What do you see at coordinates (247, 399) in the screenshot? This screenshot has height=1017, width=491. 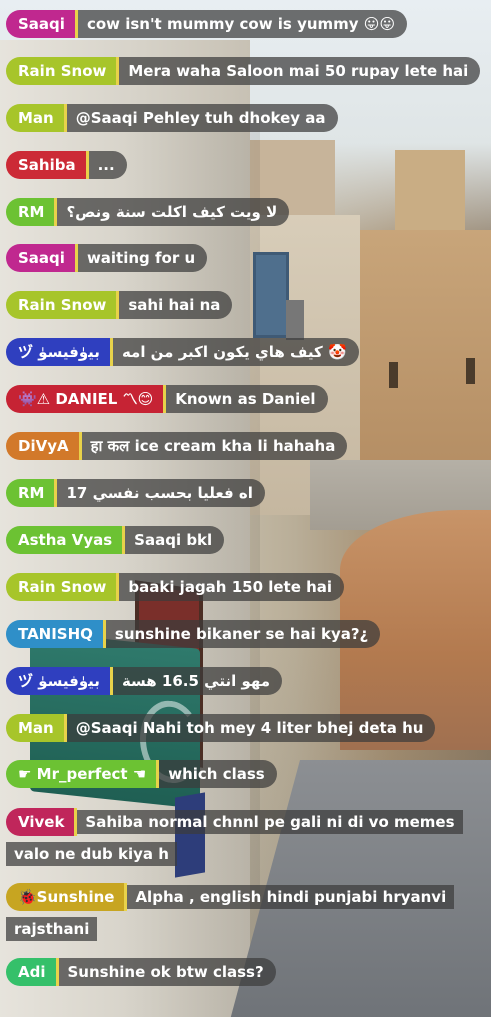 I see `message-text: Known as Daniel` at bounding box center [247, 399].